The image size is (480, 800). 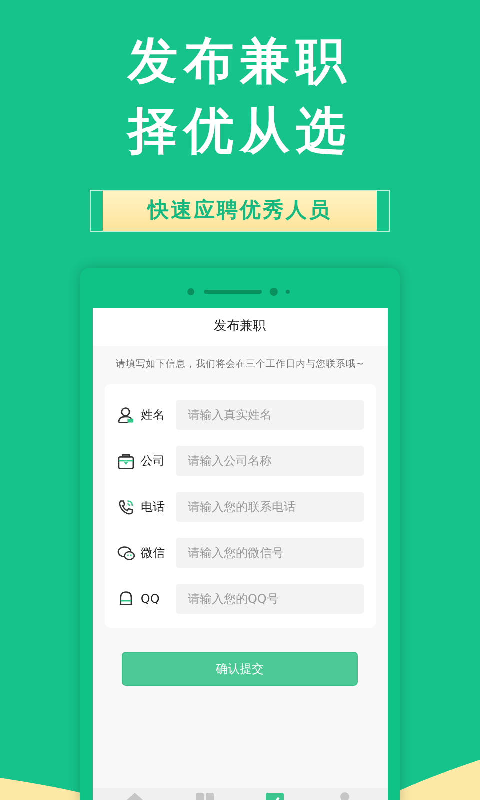 What do you see at coordinates (270, 507) in the screenshot?
I see `input-field: 请输入您的联系电话` at bounding box center [270, 507].